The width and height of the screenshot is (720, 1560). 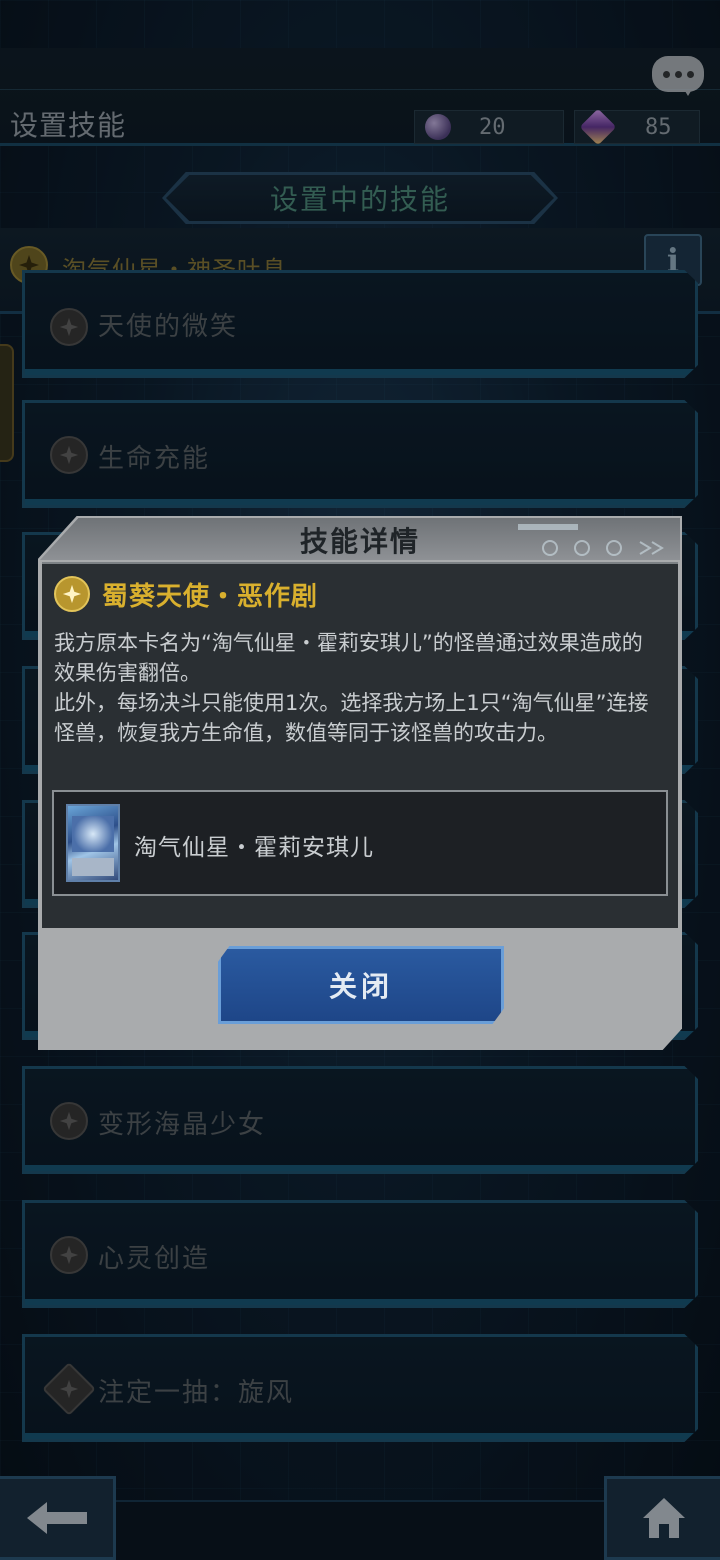 What do you see at coordinates (254, 848) in the screenshot?
I see `card-name: 淘气仙星・霍莉安琪儿` at bounding box center [254, 848].